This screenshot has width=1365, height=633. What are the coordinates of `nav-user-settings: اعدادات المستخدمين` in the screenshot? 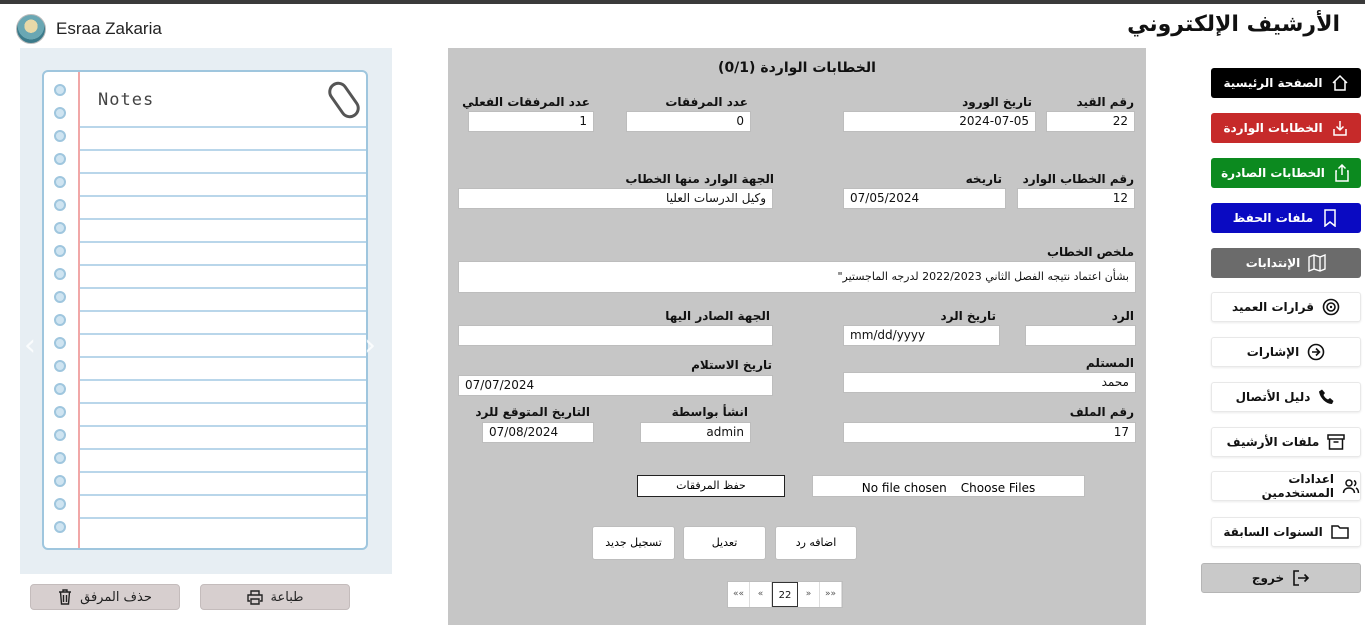 It's located at (1286, 486).